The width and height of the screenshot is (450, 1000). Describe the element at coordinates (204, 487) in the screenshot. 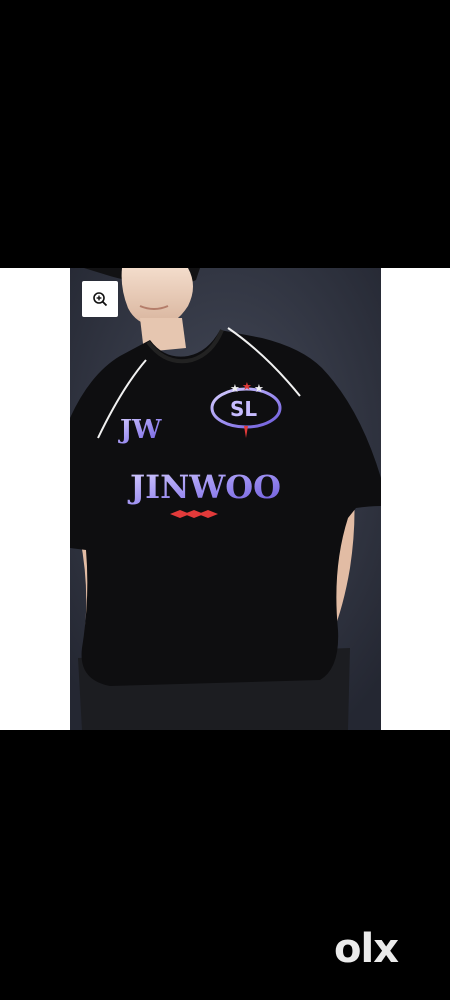

I see `main-print-text: JINWOO` at that location.